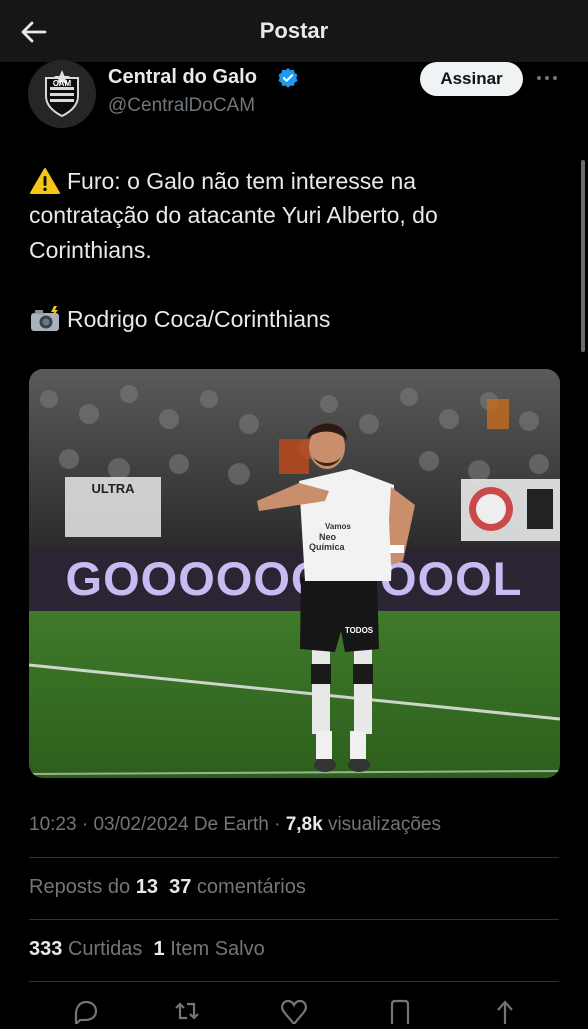  I want to click on reply-icon, so click(86, 1013).